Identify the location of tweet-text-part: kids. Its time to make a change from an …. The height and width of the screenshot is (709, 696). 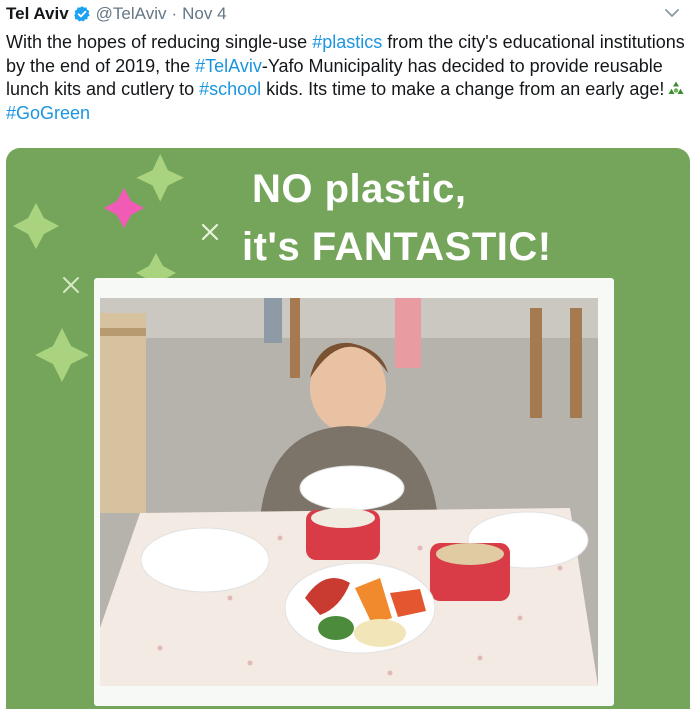
(463, 89).